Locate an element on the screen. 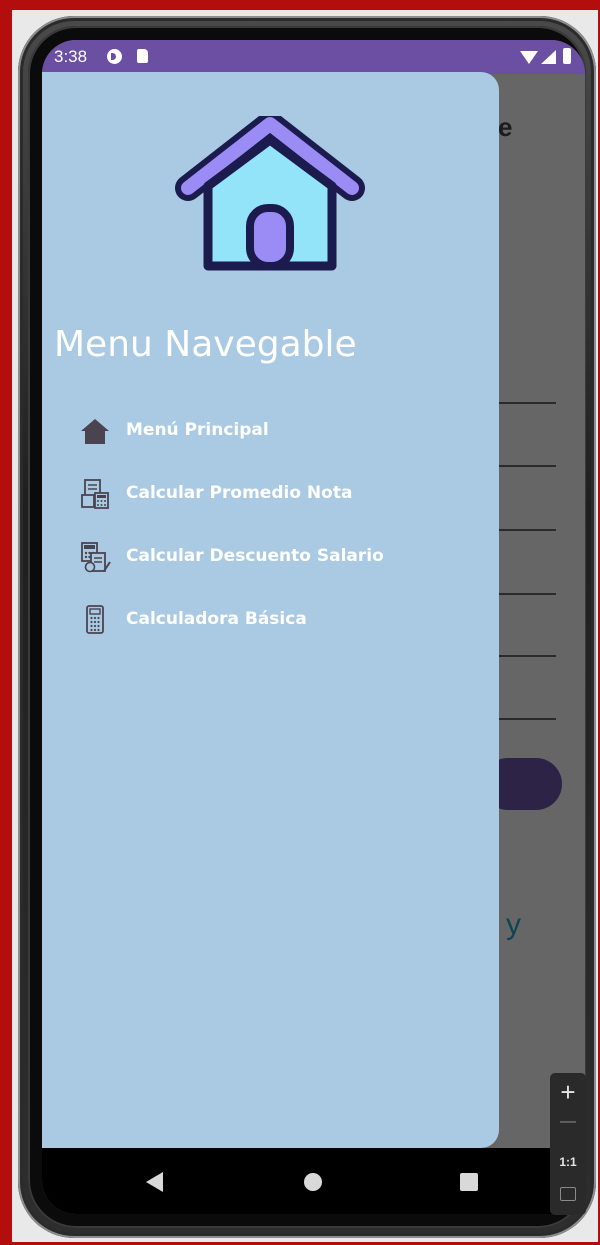 The image size is (600, 1245). calculator-icon is located at coordinates (95, 619).